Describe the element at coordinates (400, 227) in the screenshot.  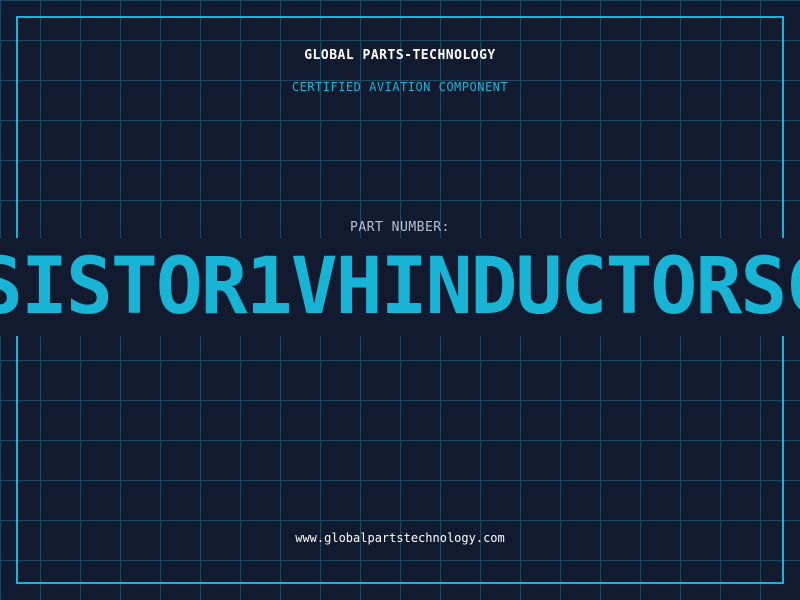
I see `part-number-label: PART NUMBER:` at that location.